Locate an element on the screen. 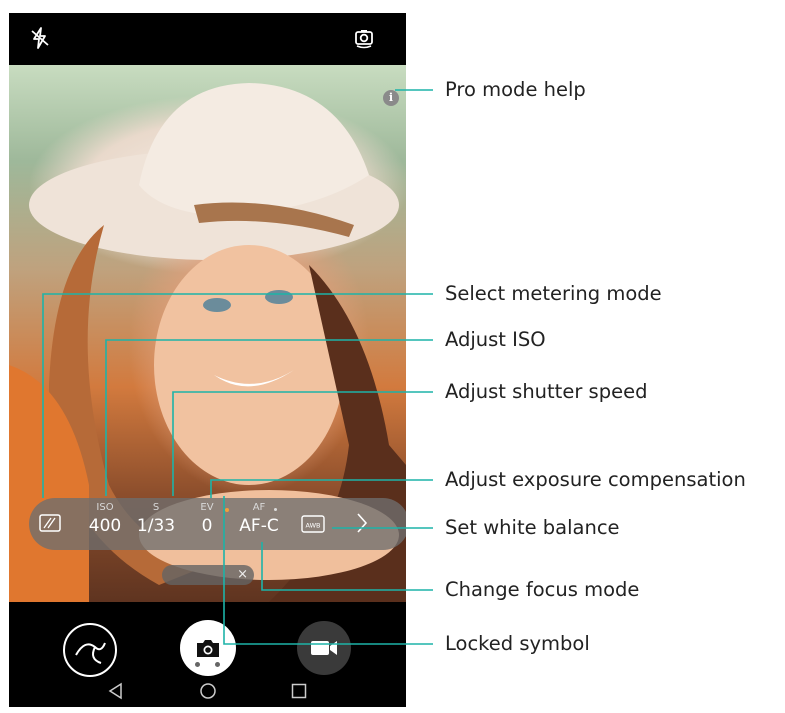 This screenshot has width=785, height=713. locked-symbol is located at coordinates (227, 510).